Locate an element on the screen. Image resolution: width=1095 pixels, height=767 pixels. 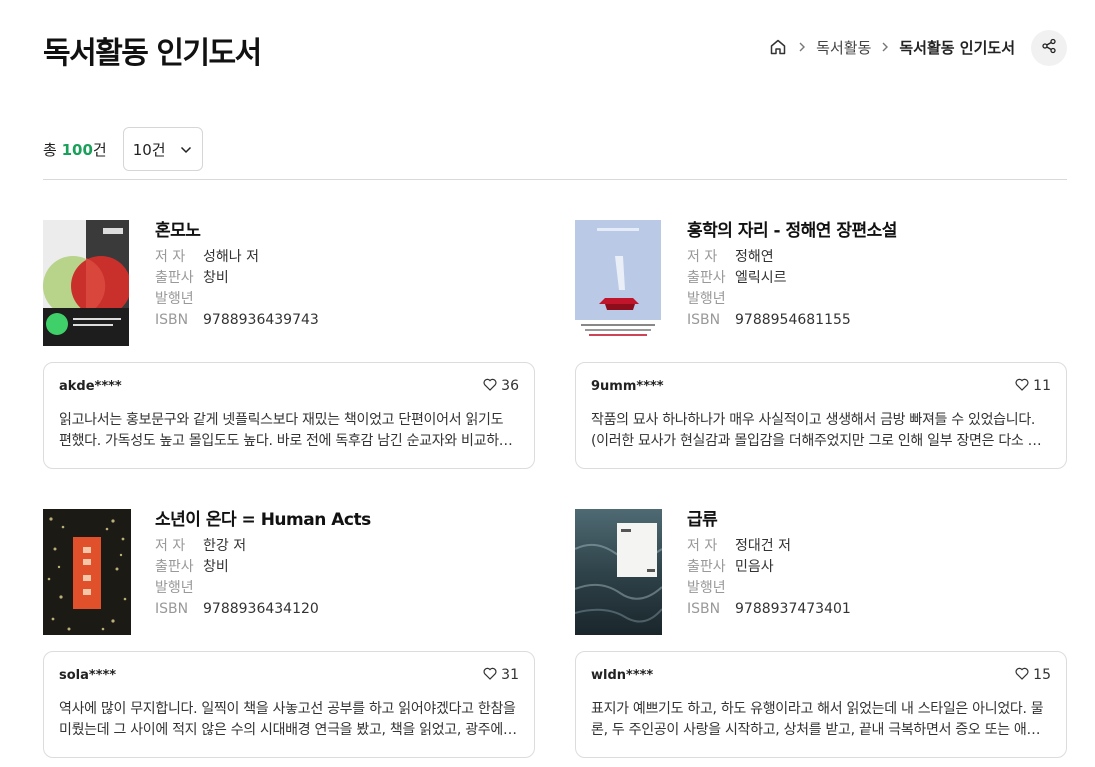
total-count: 총 100건 is located at coordinates (75, 149).